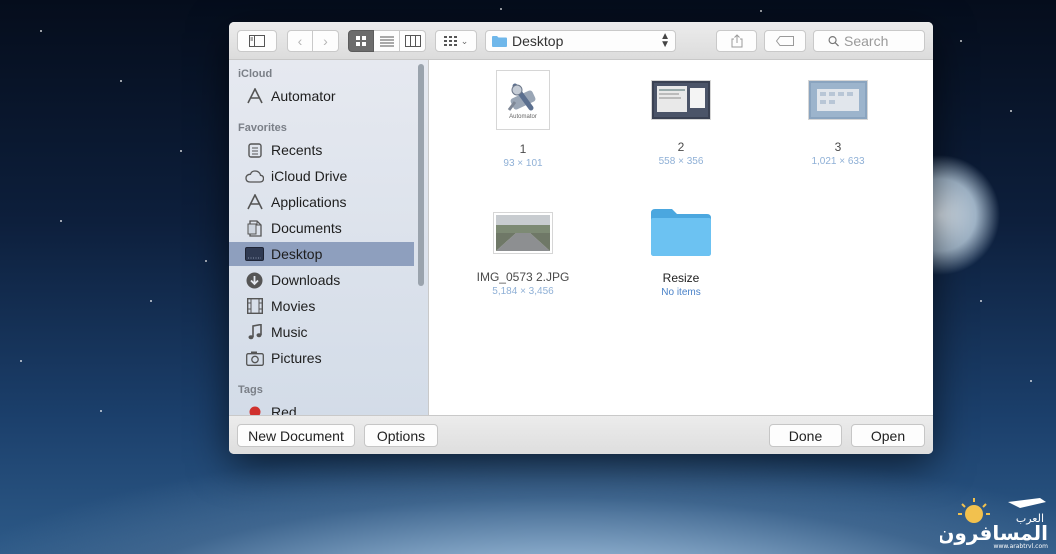  Describe the element at coordinates (521, 97) in the screenshot. I see `automator-robot-icon` at that location.